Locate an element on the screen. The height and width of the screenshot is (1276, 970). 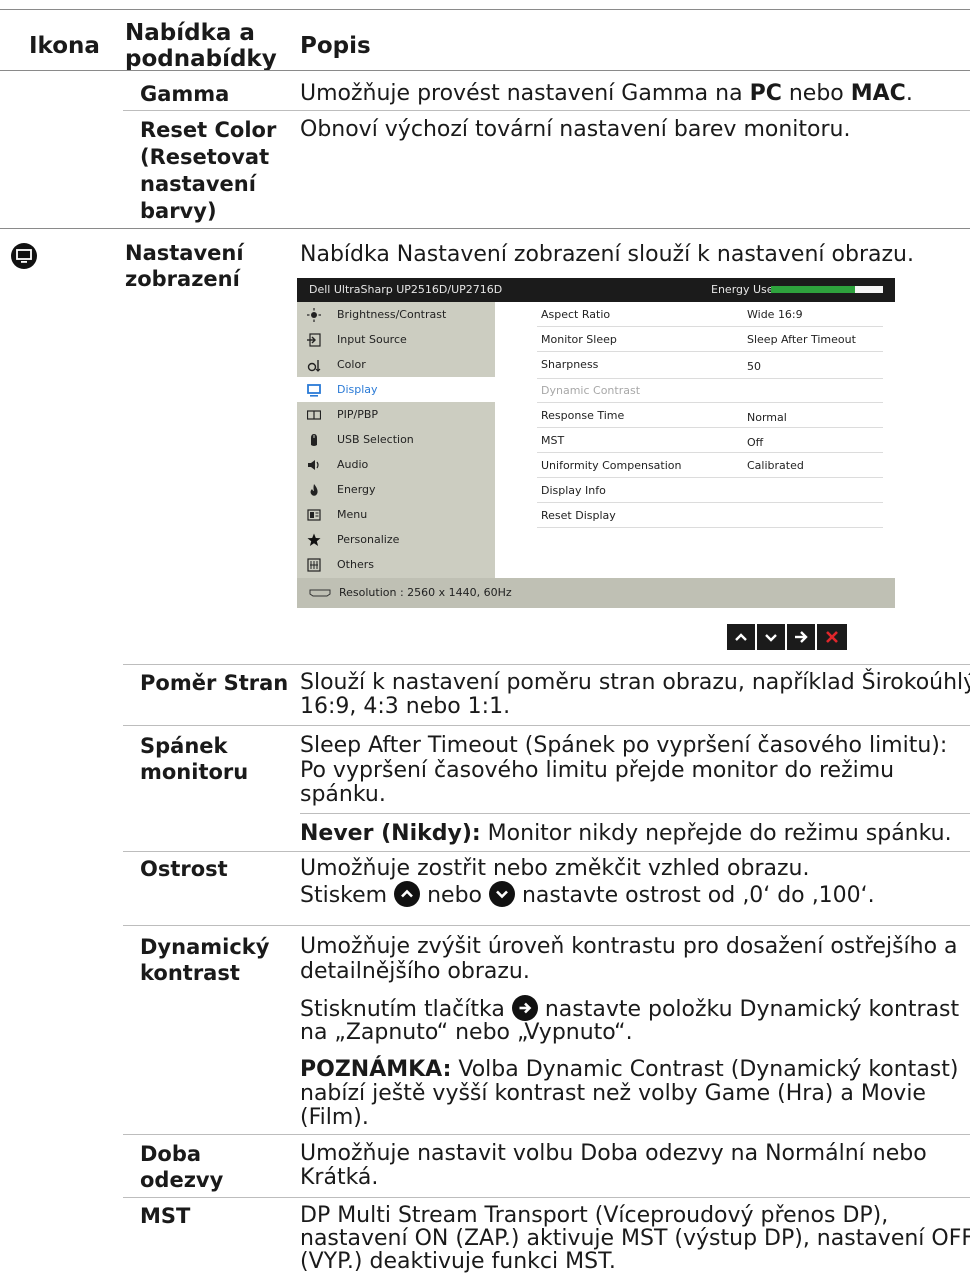
osd-footer: Resolution : 2560 x 1440, 60Hz is located at coordinates (596, 593).